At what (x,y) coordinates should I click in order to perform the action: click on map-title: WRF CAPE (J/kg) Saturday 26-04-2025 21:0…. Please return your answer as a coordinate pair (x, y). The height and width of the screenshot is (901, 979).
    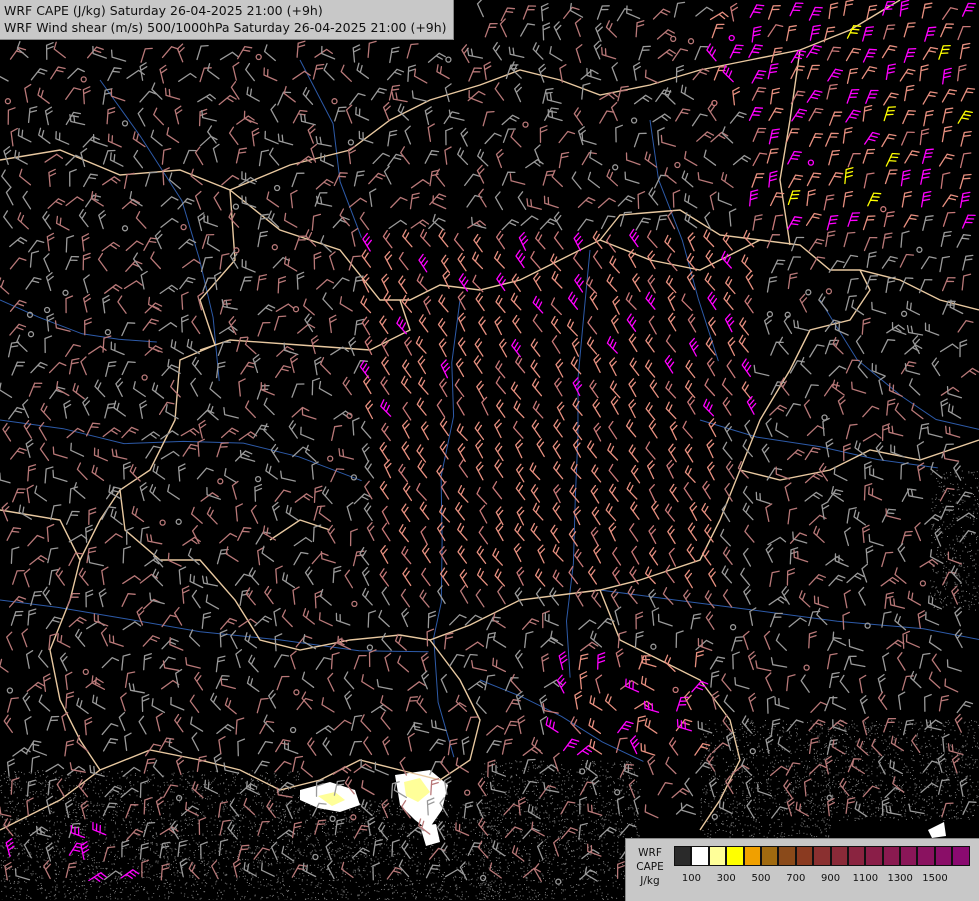
    Looking at the image, I should click on (227, 20).